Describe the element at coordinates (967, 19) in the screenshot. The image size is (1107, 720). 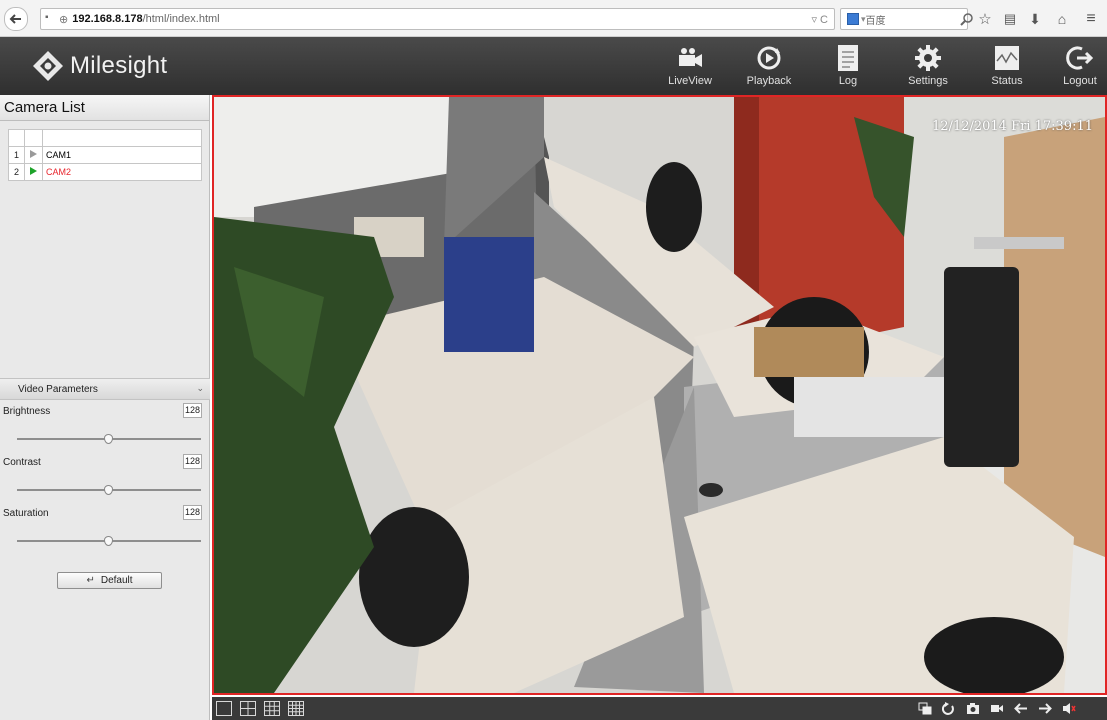
I see `search-icon` at that location.